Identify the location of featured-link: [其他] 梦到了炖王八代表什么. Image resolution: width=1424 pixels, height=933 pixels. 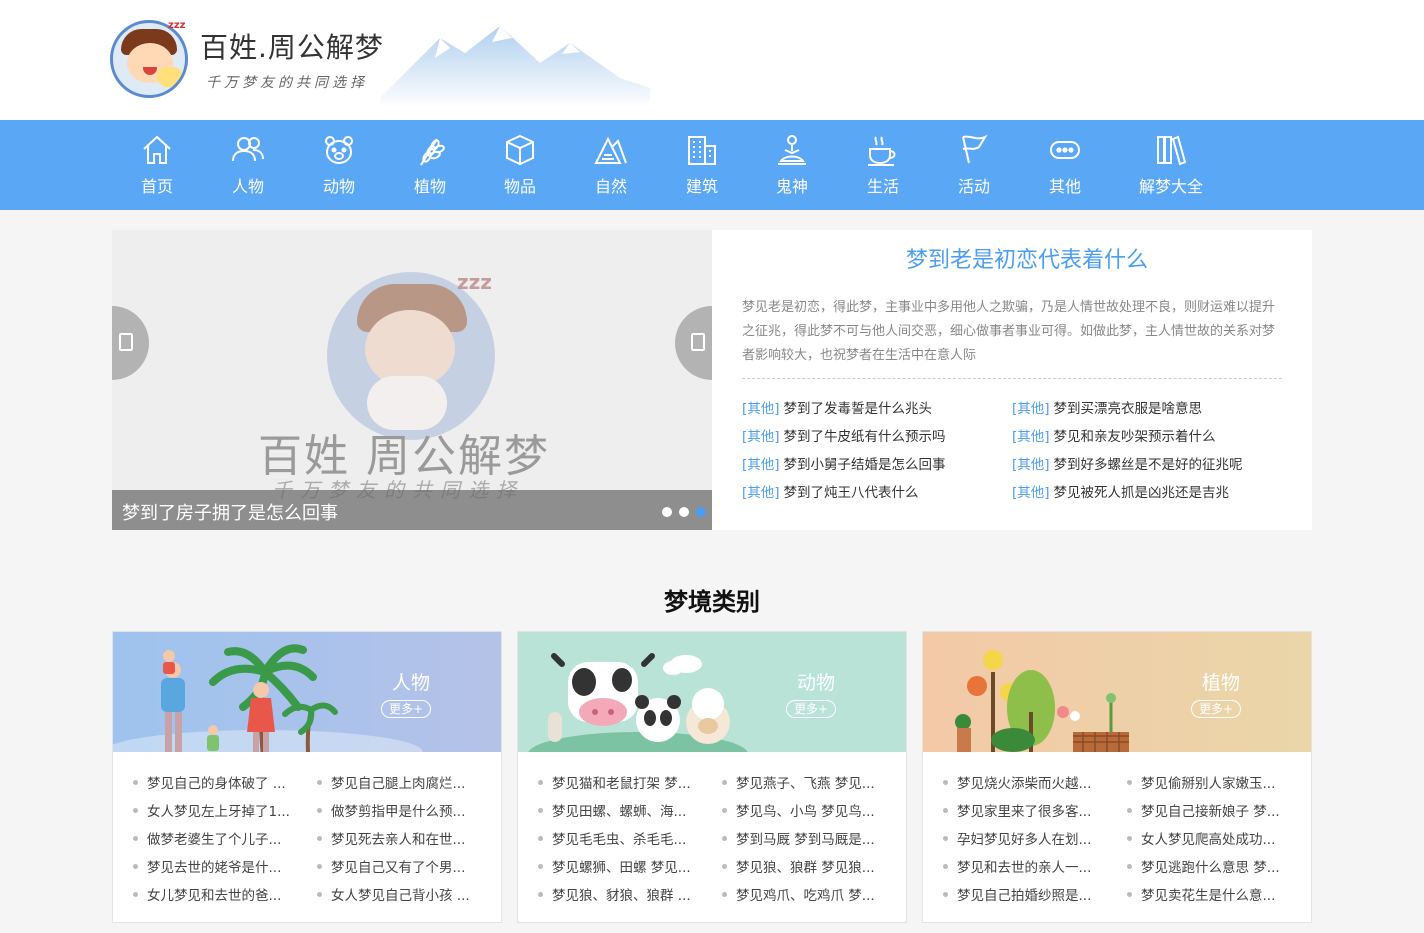
(830, 491).